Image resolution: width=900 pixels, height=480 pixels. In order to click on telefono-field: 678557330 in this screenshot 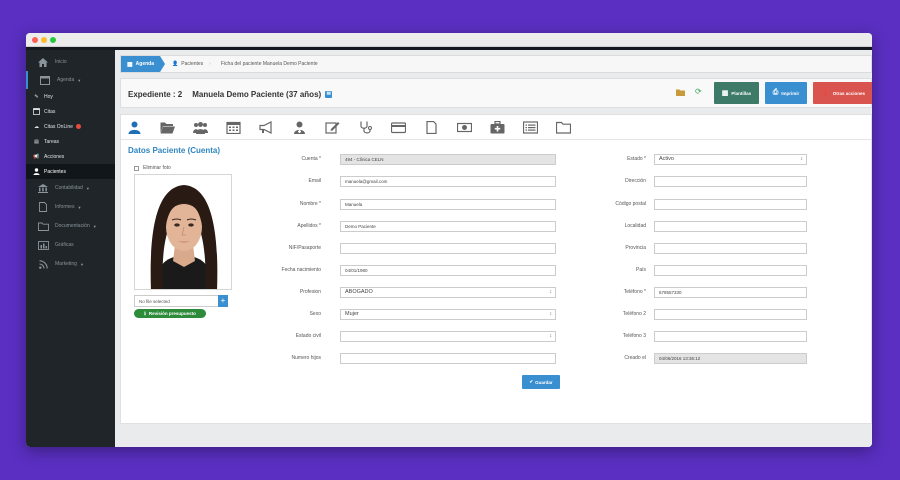, I will do `click(730, 292)`.